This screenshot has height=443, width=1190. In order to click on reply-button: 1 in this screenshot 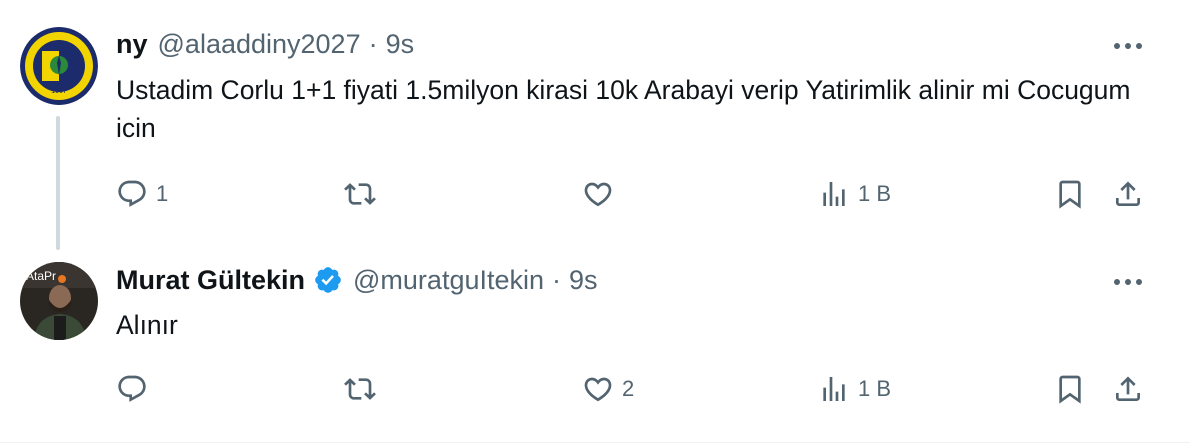, I will do `click(142, 194)`.